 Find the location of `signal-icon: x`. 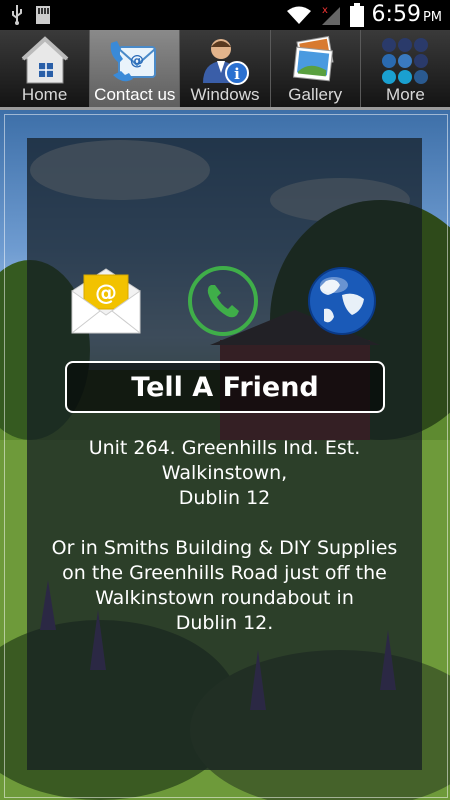

signal-icon: x is located at coordinates (330, 15).